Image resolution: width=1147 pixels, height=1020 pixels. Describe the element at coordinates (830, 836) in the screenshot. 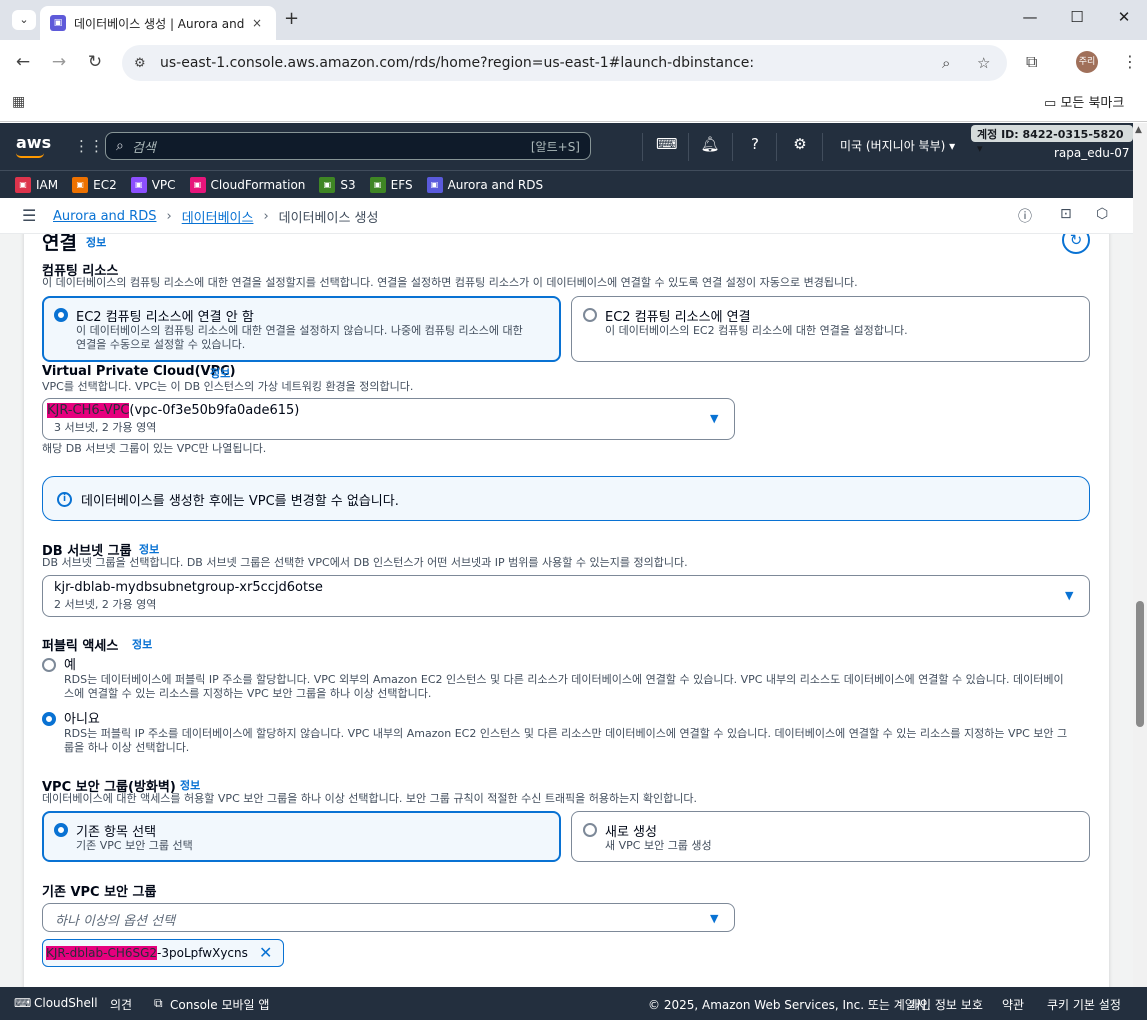

I see `sg-option-create-new: 새로 생성 새 VPC 보안 그룹 생성` at that location.